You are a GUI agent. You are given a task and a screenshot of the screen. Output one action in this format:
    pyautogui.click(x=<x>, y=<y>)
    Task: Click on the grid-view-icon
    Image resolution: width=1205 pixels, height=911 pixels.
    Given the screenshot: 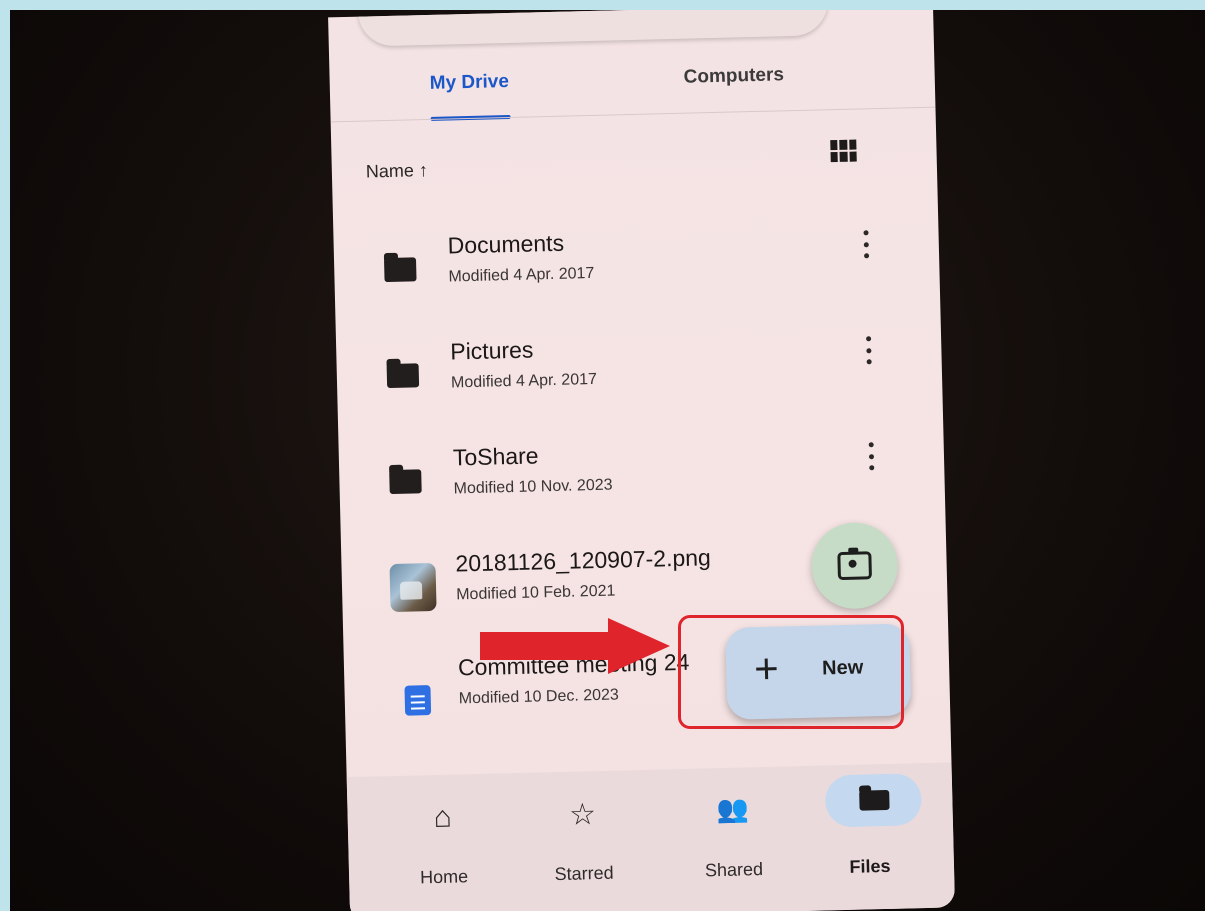 What is the action you would take?
    pyautogui.click(x=843, y=151)
    